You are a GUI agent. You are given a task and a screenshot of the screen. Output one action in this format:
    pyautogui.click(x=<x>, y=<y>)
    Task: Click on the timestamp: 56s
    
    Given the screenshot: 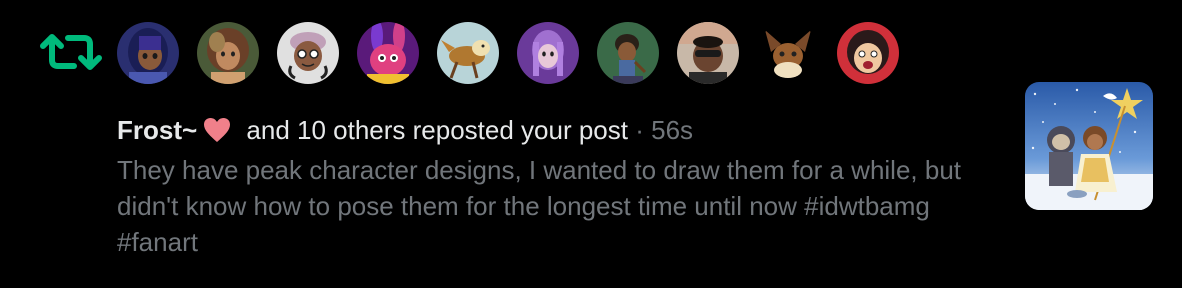 What is the action you would take?
    pyautogui.click(x=672, y=130)
    